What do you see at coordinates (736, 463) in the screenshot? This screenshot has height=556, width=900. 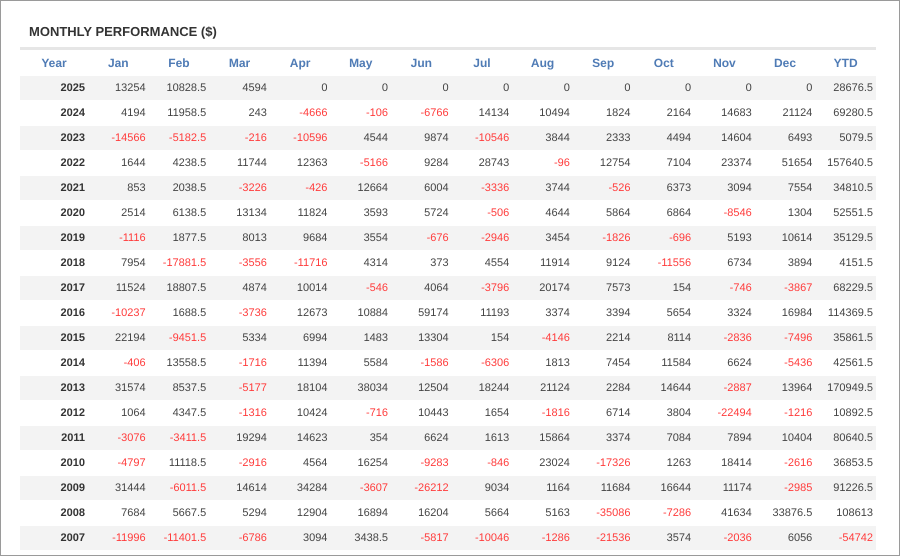 I see `value-cell-text: 18414` at bounding box center [736, 463].